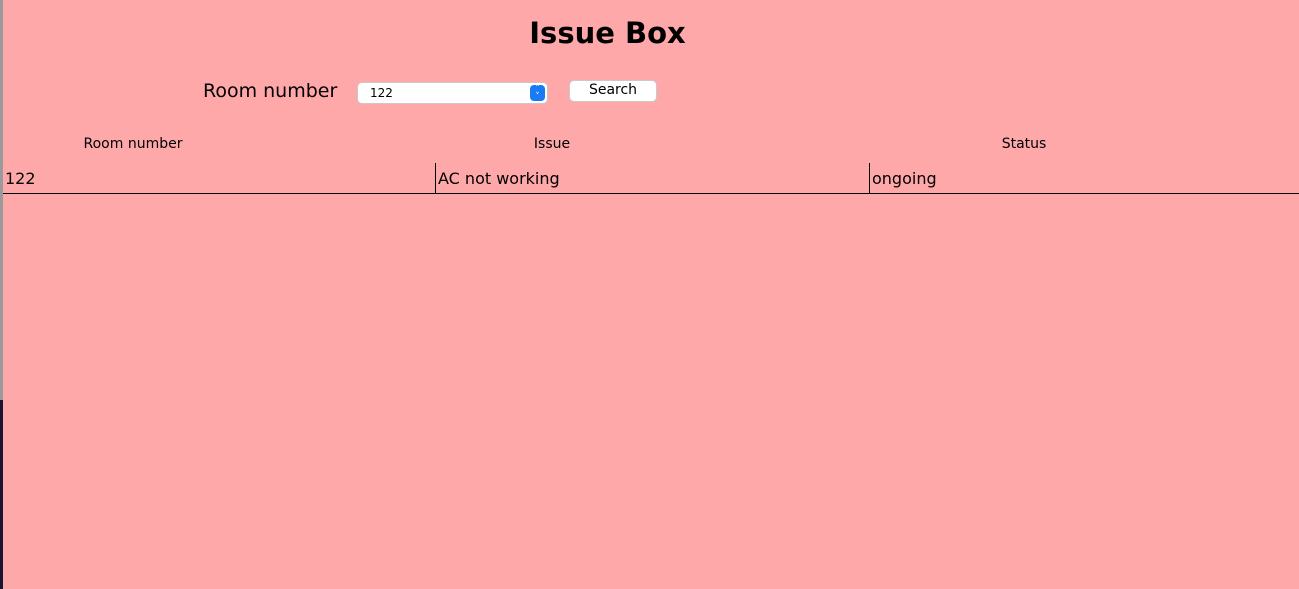 This screenshot has width=1299, height=589. I want to click on search-button: Search, so click(613, 91).